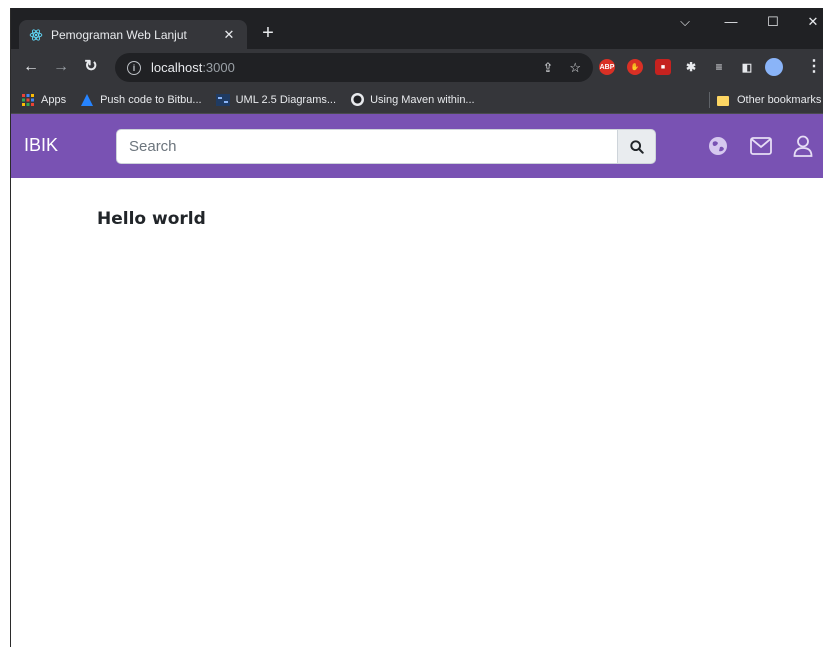  What do you see at coordinates (222, 100) in the screenshot?
I see `uml-icon` at bounding box center [222, 100].